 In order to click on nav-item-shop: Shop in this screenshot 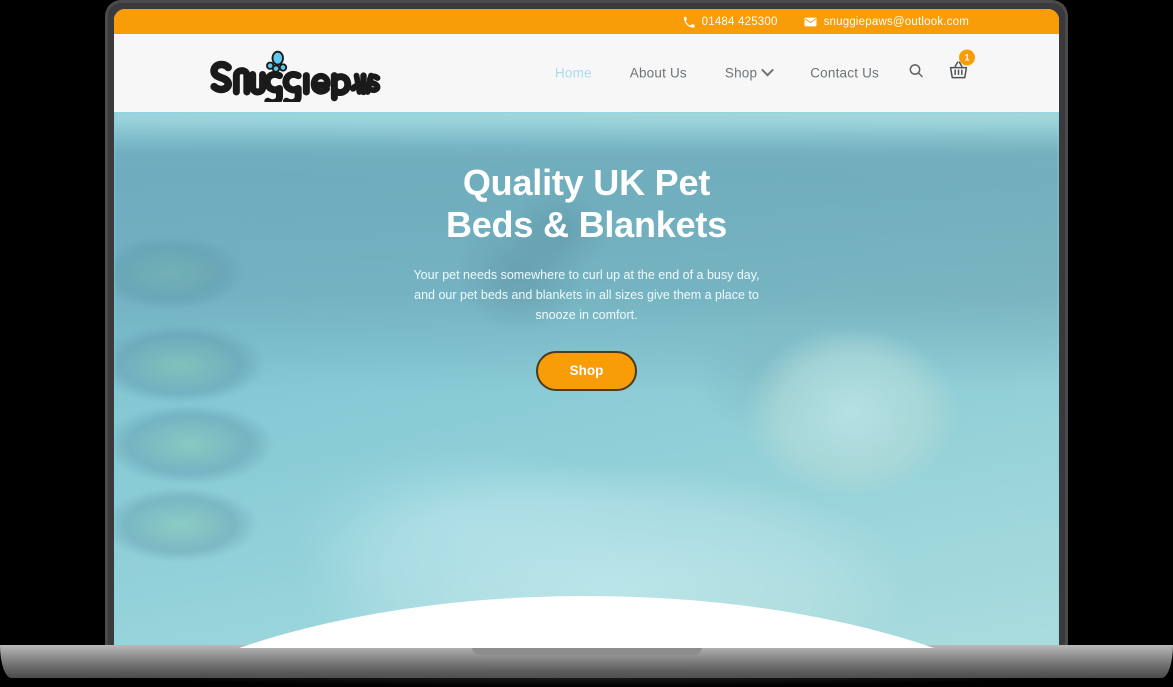, I will do `click(748, 72)`.